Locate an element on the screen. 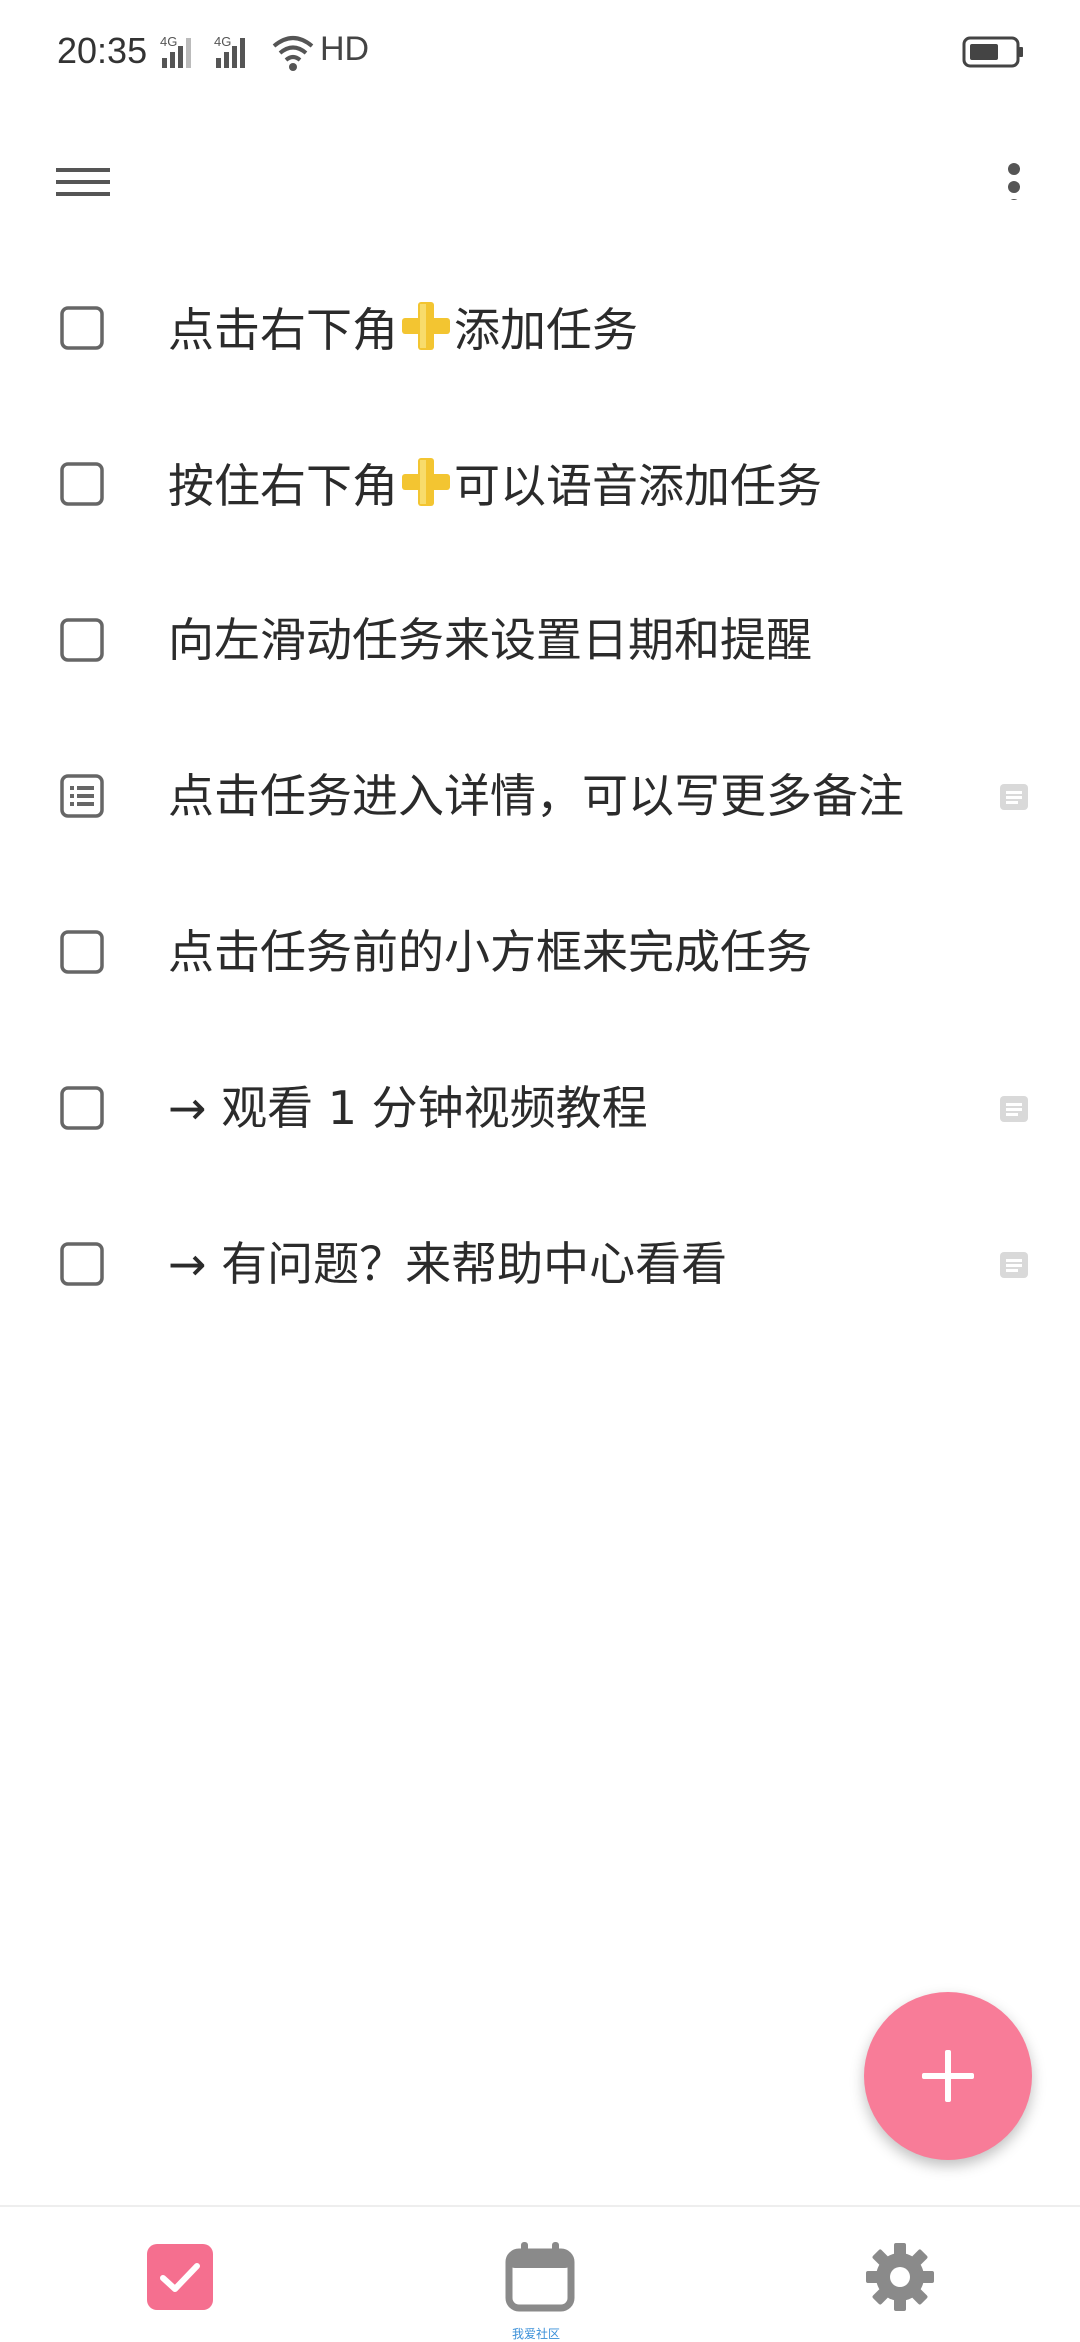 The width and height of the screenshot is (1080, 2342). task-row: 点击任务进入详情，可以写更多备注 is located at coordinates (540, 808).